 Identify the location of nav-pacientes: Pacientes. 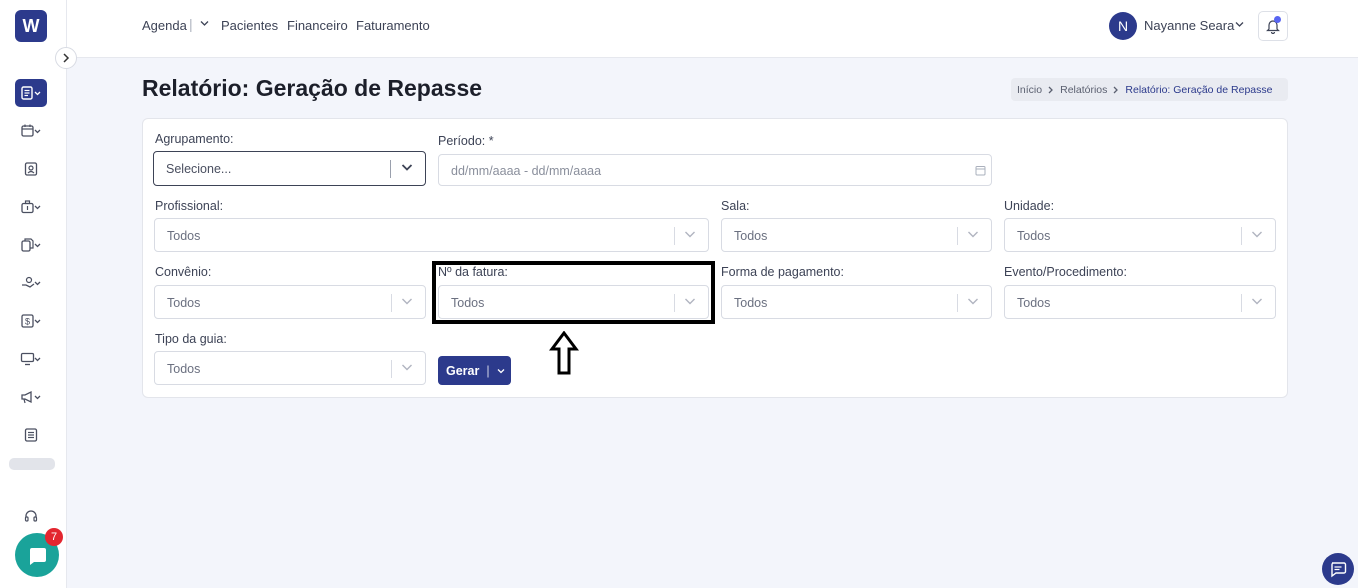
(249, 25).